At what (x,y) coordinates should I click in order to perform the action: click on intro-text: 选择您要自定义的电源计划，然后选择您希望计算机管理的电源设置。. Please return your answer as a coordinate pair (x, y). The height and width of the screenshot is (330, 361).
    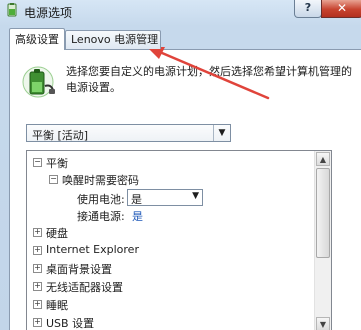
    Looking at the image, I should click on (209, 79).